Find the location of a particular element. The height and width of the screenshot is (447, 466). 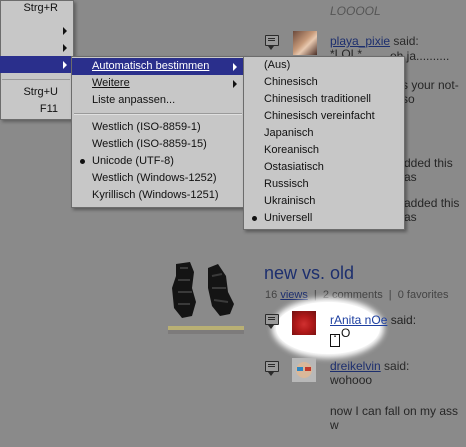

comment-text-value: O is located at coordinates (346, 333).